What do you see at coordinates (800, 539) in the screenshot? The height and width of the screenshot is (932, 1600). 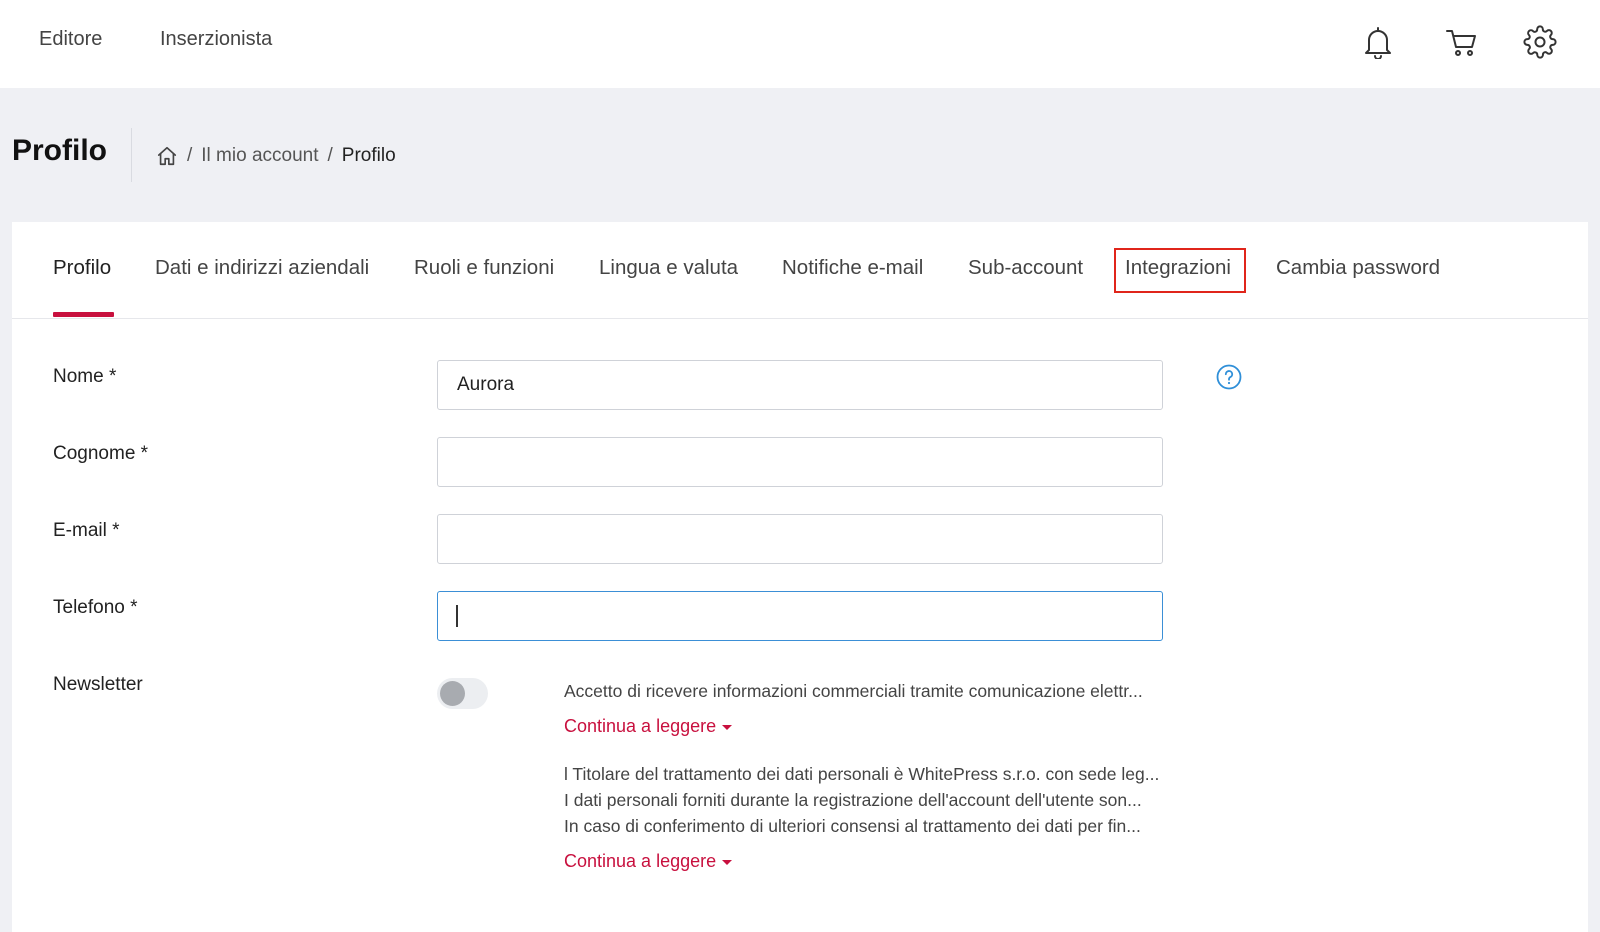 I see `email-input` at bounding box center [800, 539].